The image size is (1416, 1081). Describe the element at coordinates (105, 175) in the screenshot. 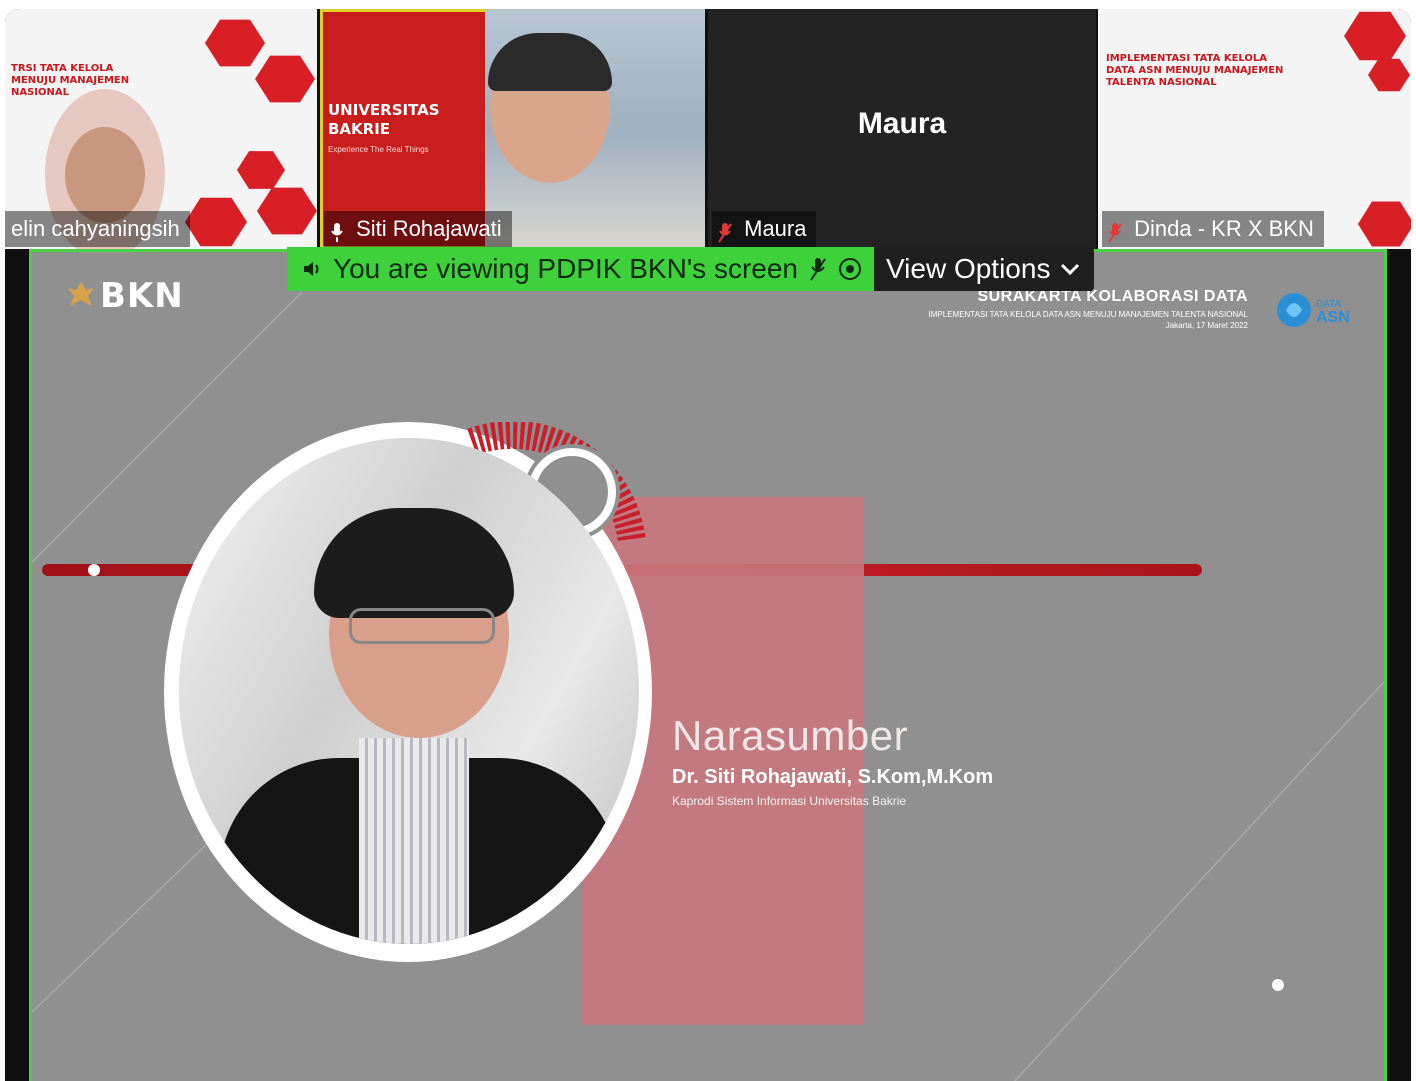

I see `participant-face` at that location.